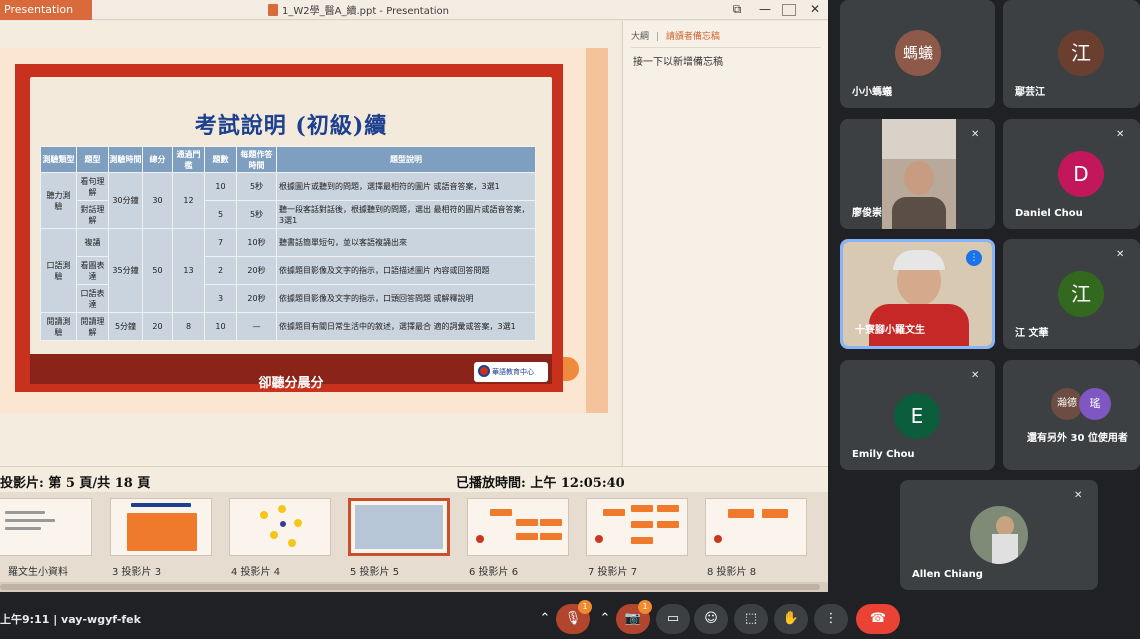  I want to click on org-logo: 華語教育中心, so click(511, 372).